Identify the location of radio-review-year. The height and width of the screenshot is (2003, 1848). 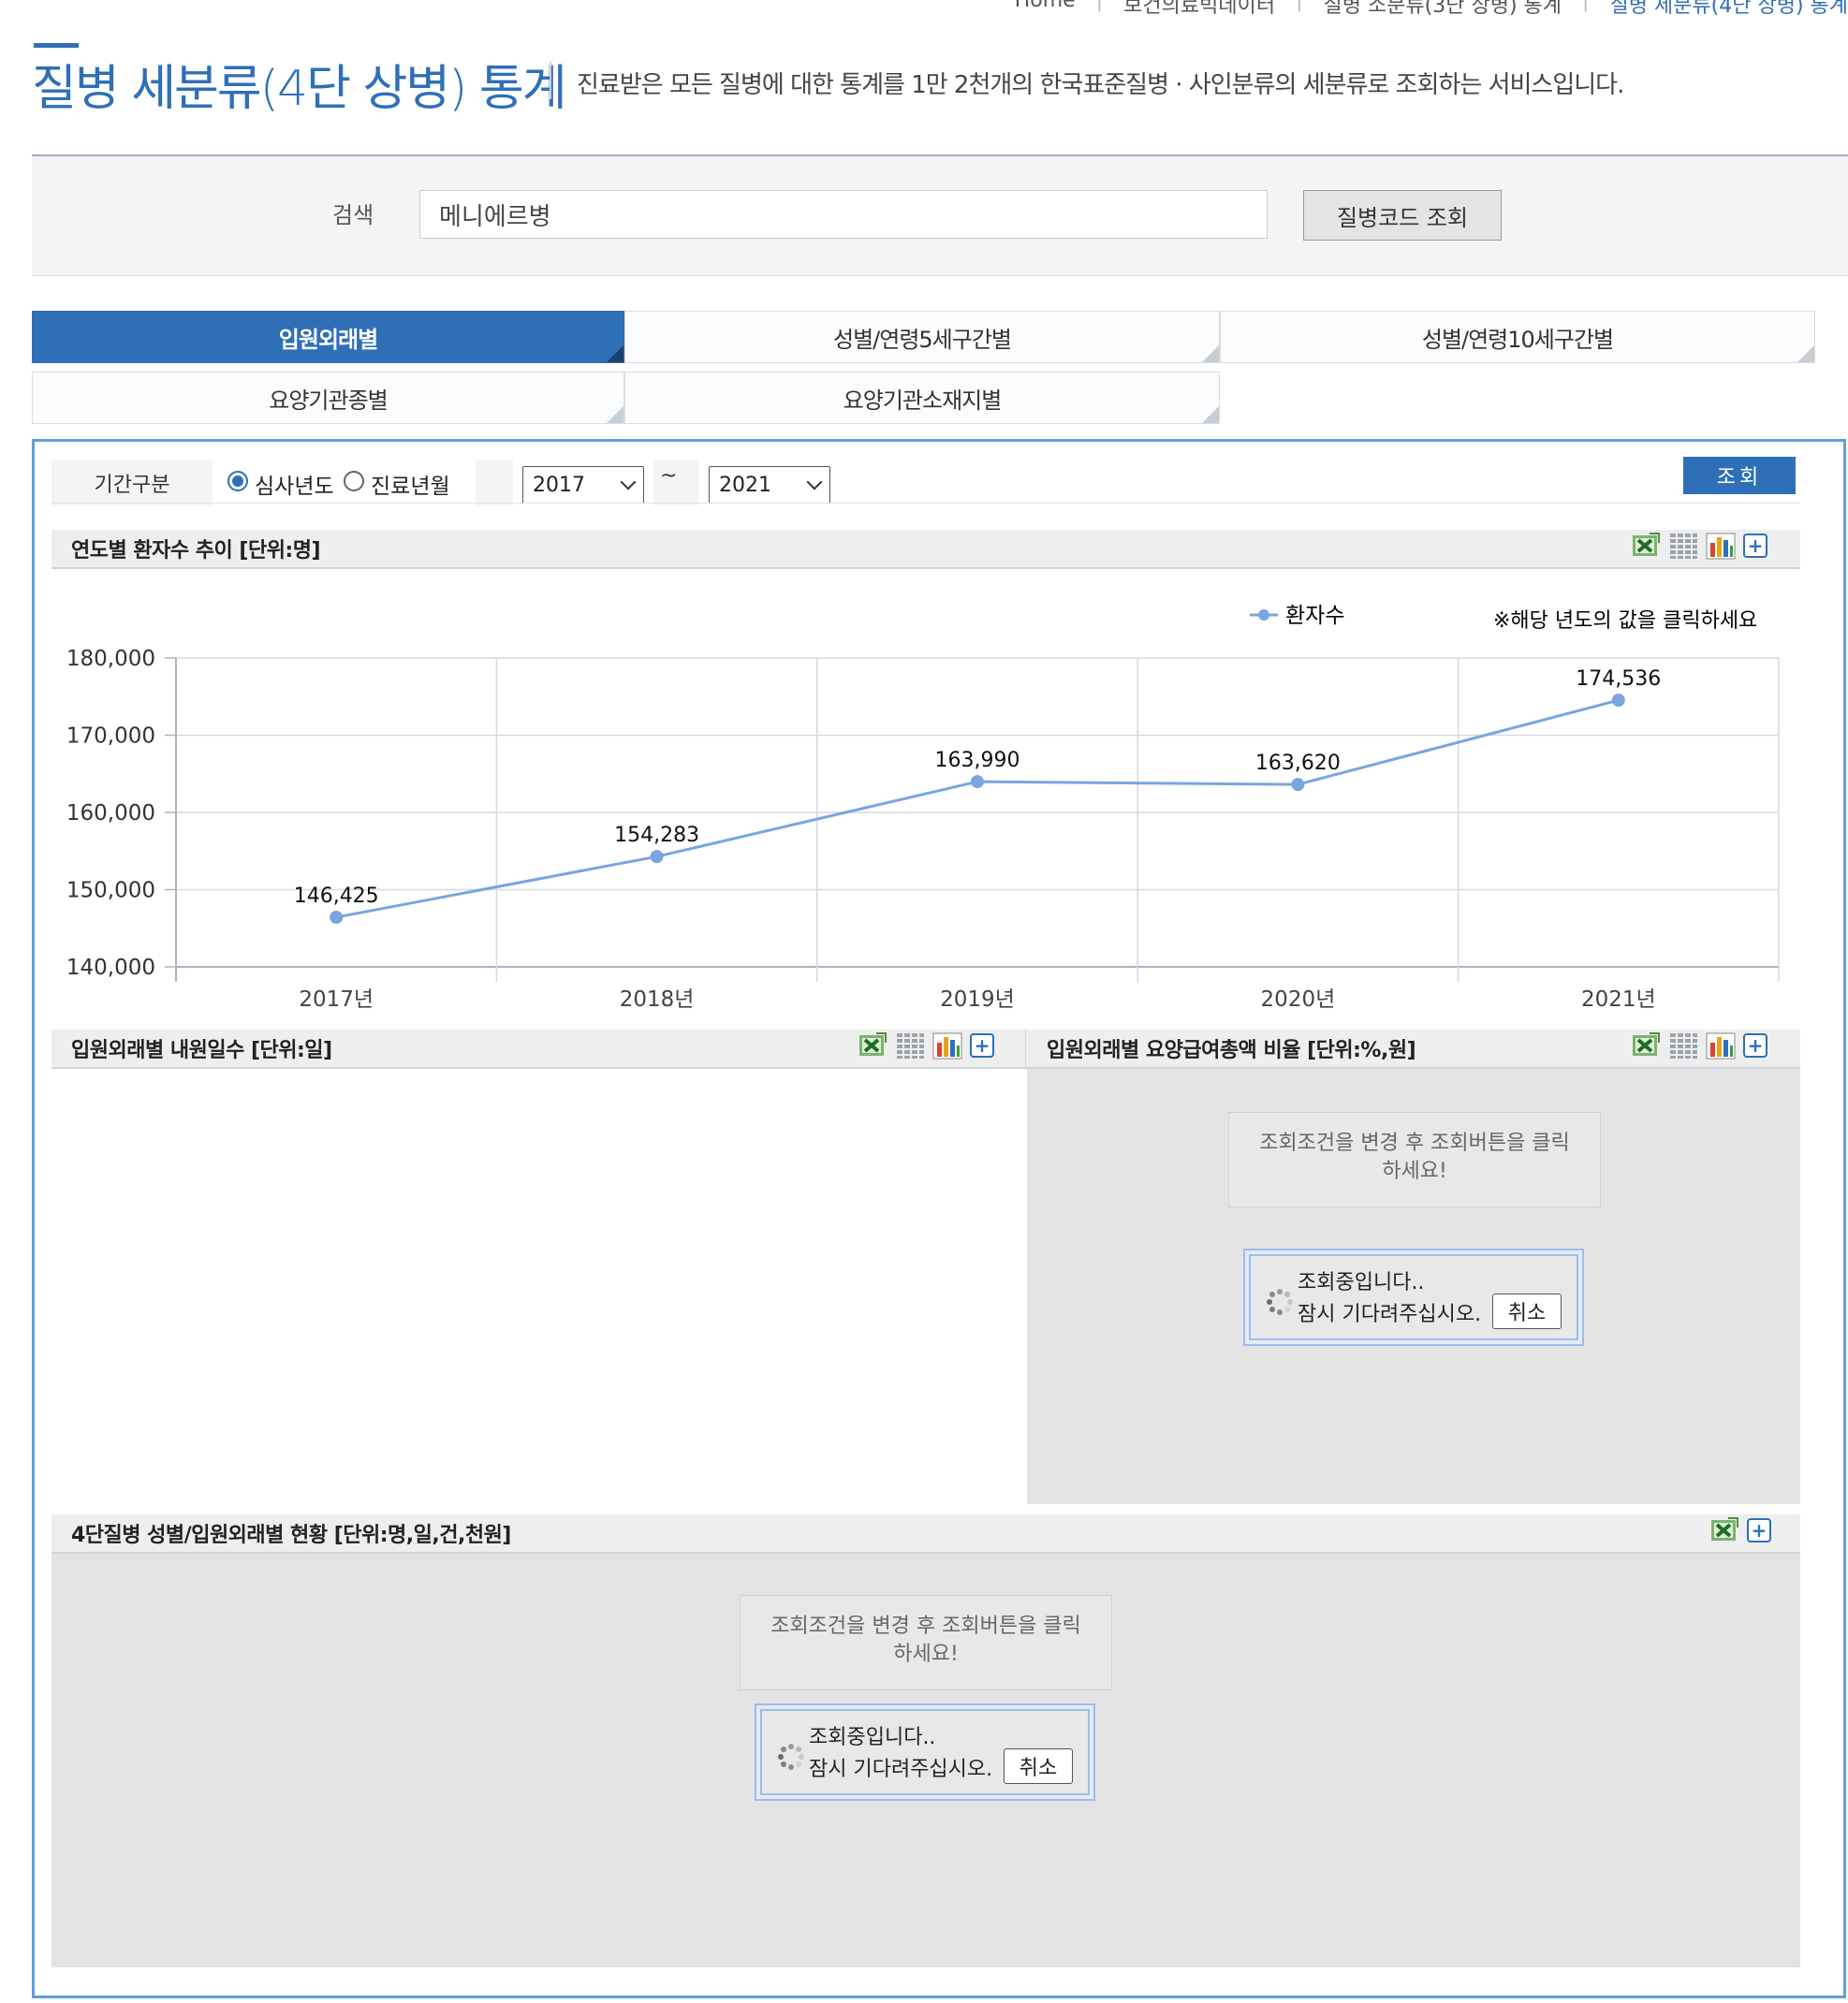
(237, 481).